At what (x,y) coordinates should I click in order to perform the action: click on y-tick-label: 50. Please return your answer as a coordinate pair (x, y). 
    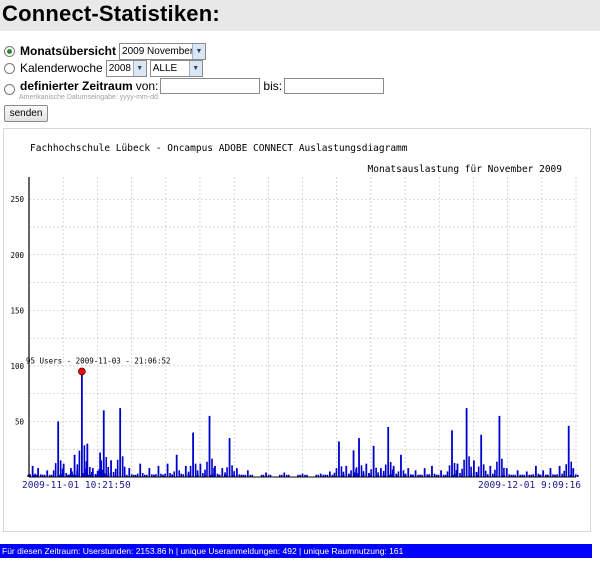
    Looking at the image, I should click on (20, 421).